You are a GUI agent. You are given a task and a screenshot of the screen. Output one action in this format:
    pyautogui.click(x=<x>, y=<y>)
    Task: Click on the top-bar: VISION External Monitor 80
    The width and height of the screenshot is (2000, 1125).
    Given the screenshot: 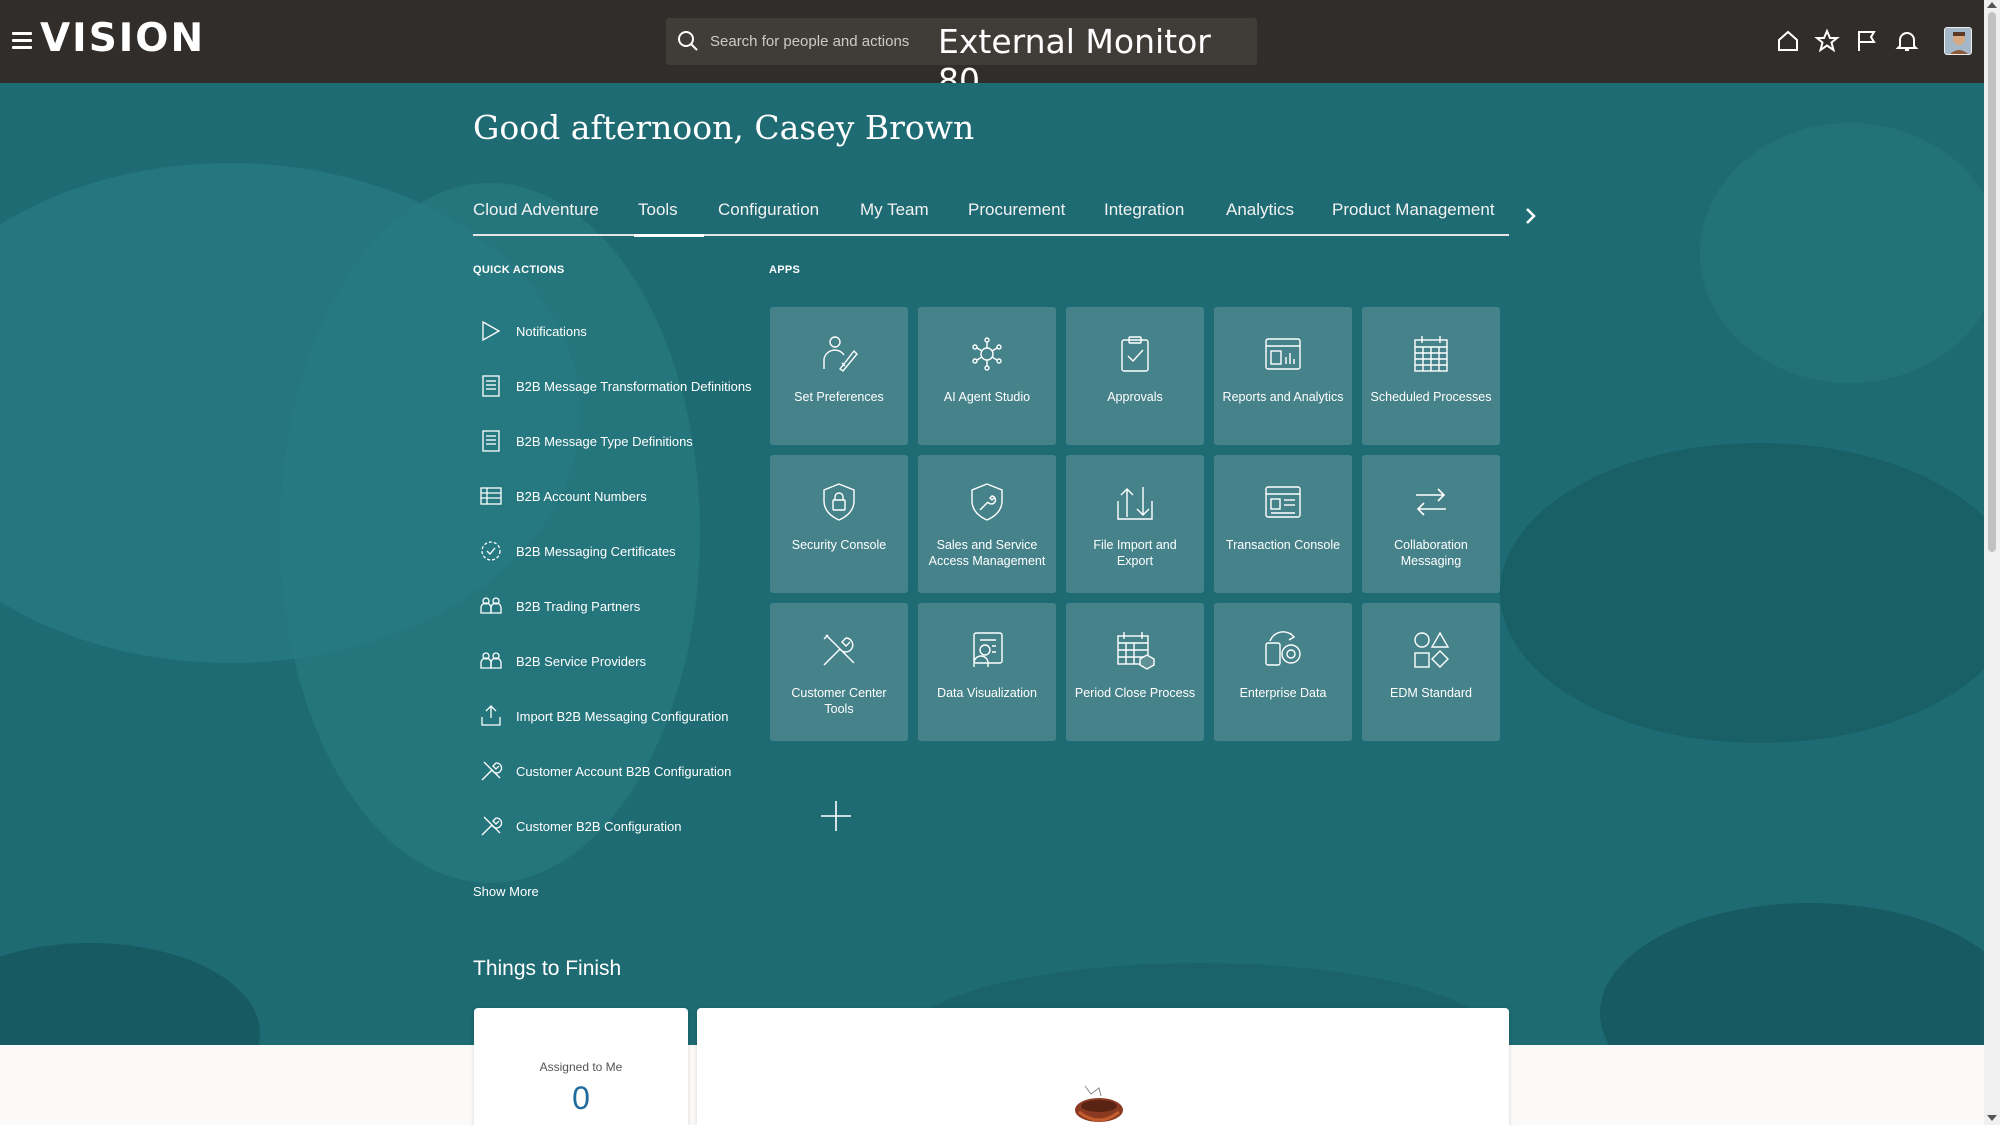 What is the action you would take?
    pyautogui.click(x=992, y=50)
    